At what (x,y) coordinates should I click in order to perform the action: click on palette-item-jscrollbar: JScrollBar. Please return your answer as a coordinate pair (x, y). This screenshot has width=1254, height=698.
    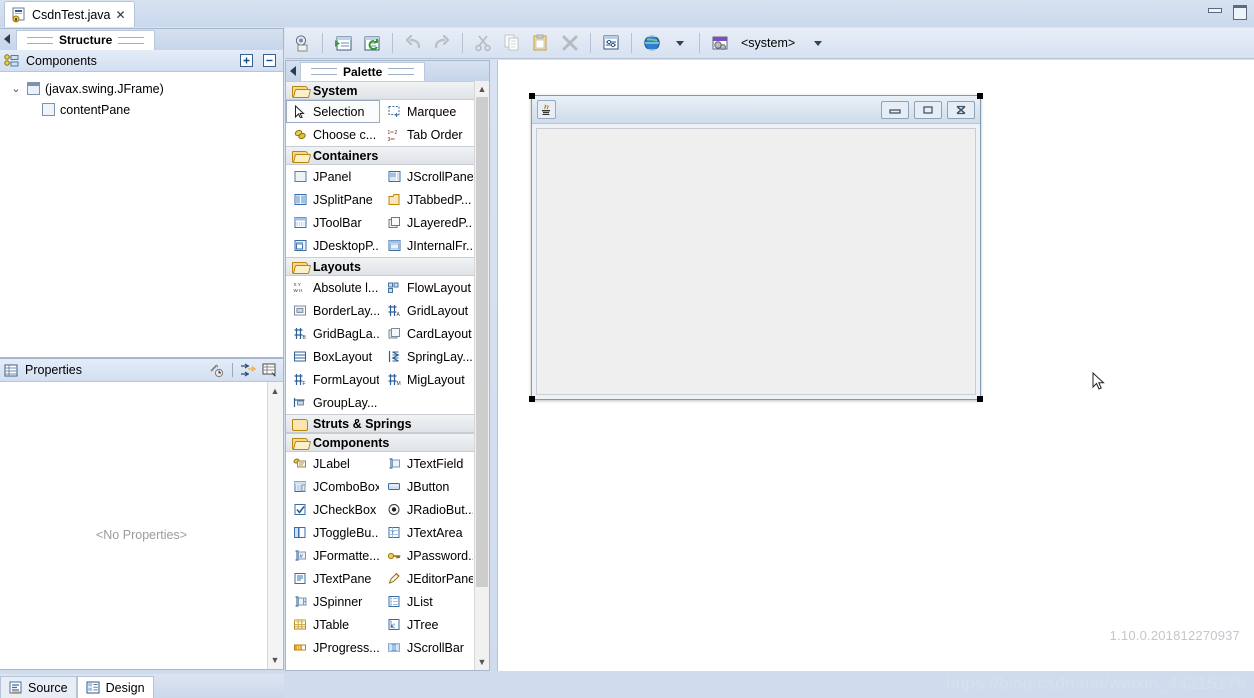
    Looking at the image, I should click on (427, 647).